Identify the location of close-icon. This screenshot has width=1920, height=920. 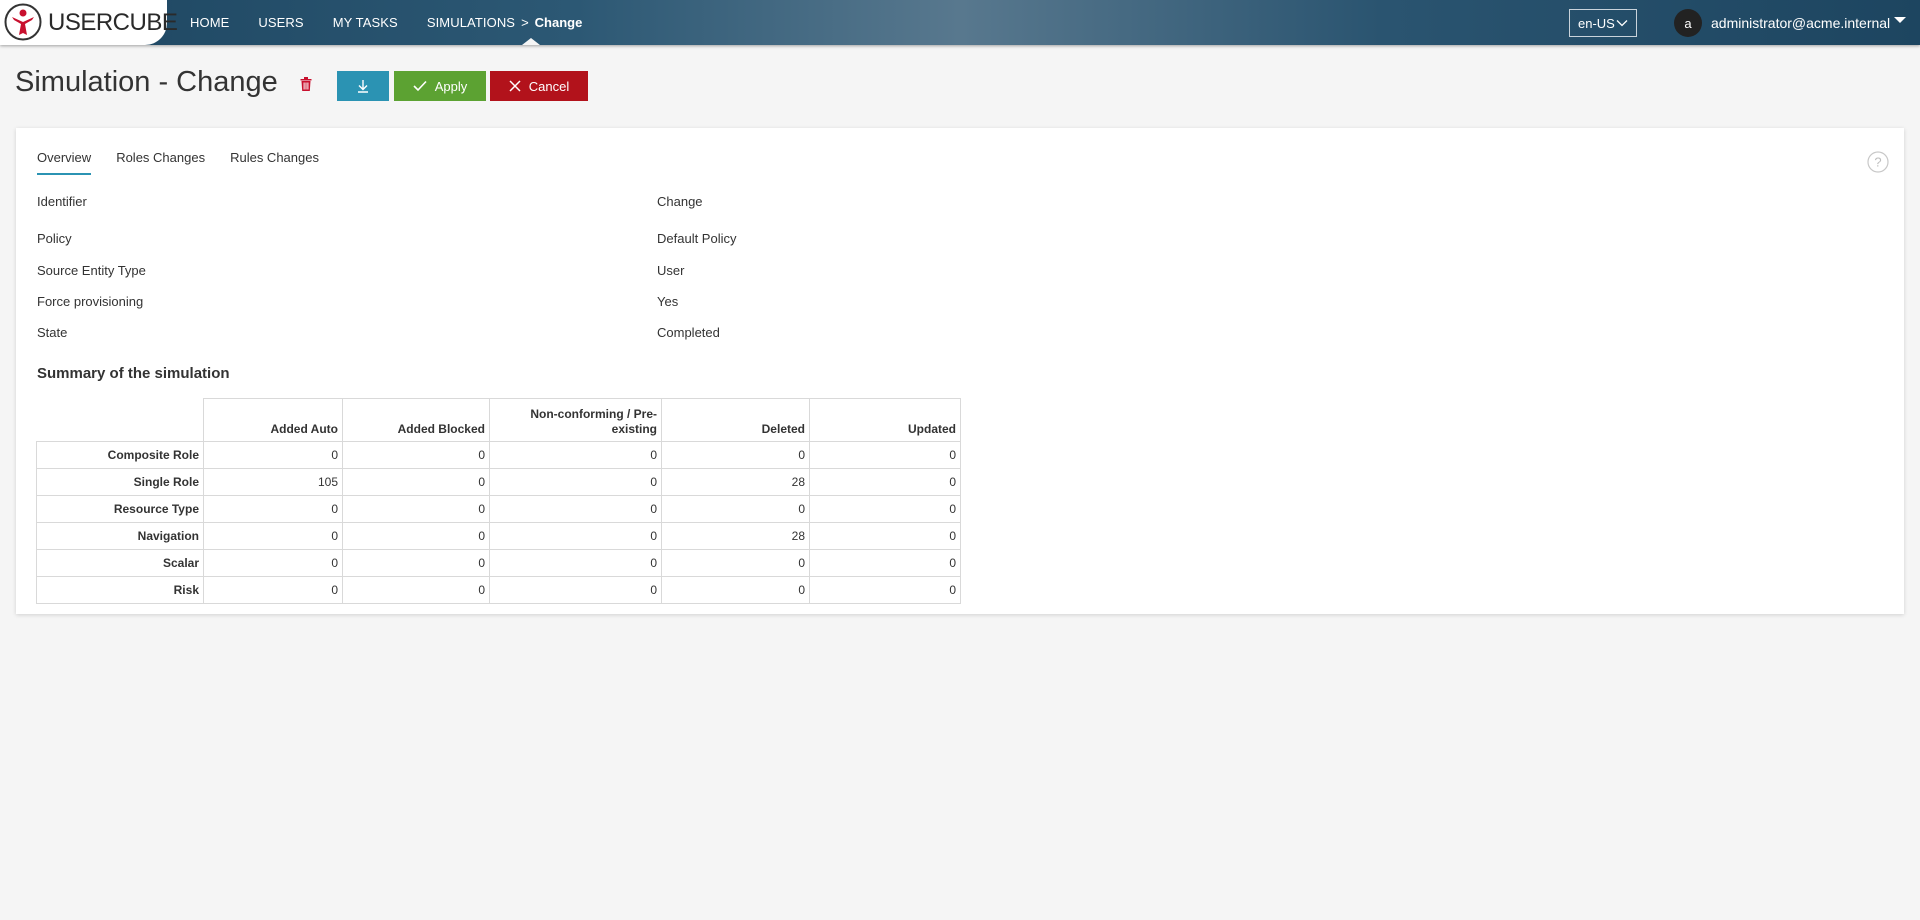
(515, 86).